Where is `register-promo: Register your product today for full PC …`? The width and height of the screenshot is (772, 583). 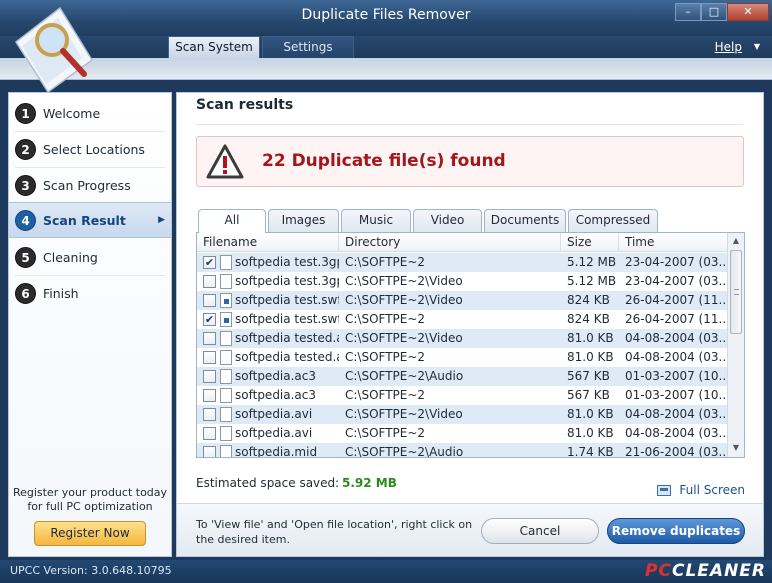 register-promo: Register your product today for full PC … is located at coordinates (90, 500).